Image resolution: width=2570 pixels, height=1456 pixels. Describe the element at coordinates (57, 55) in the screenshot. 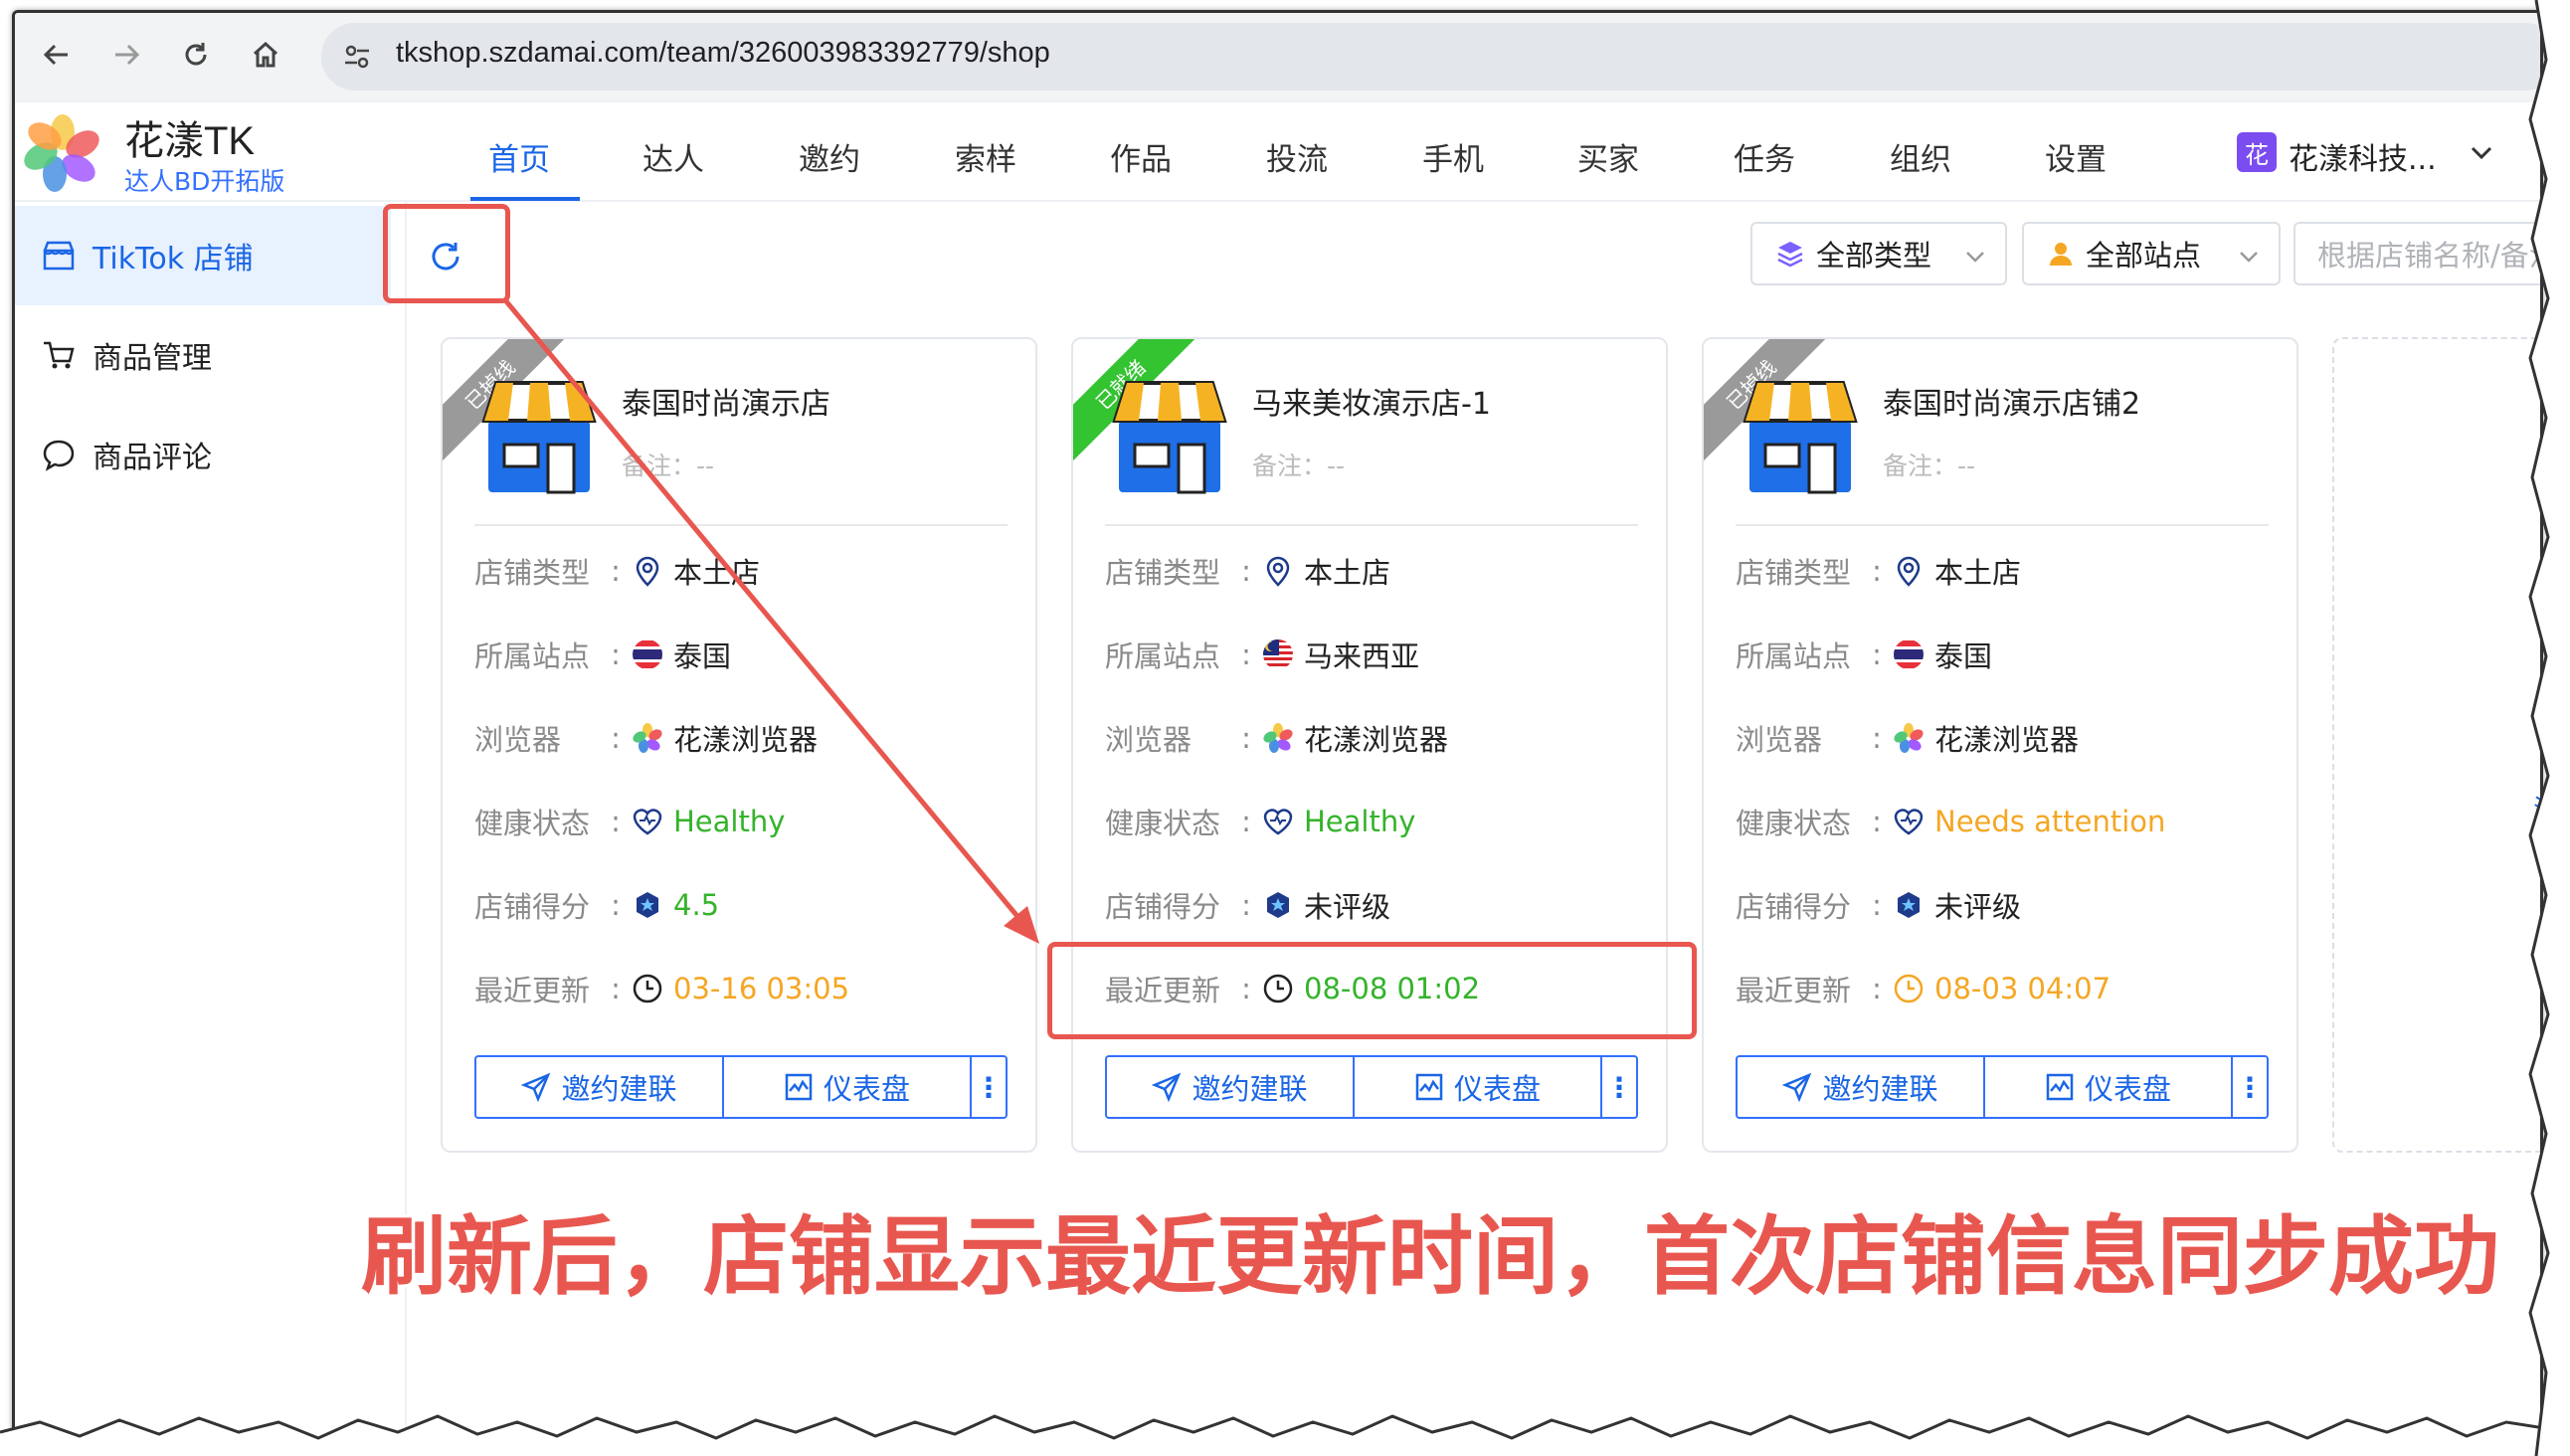

I see `back-icon` at that location.